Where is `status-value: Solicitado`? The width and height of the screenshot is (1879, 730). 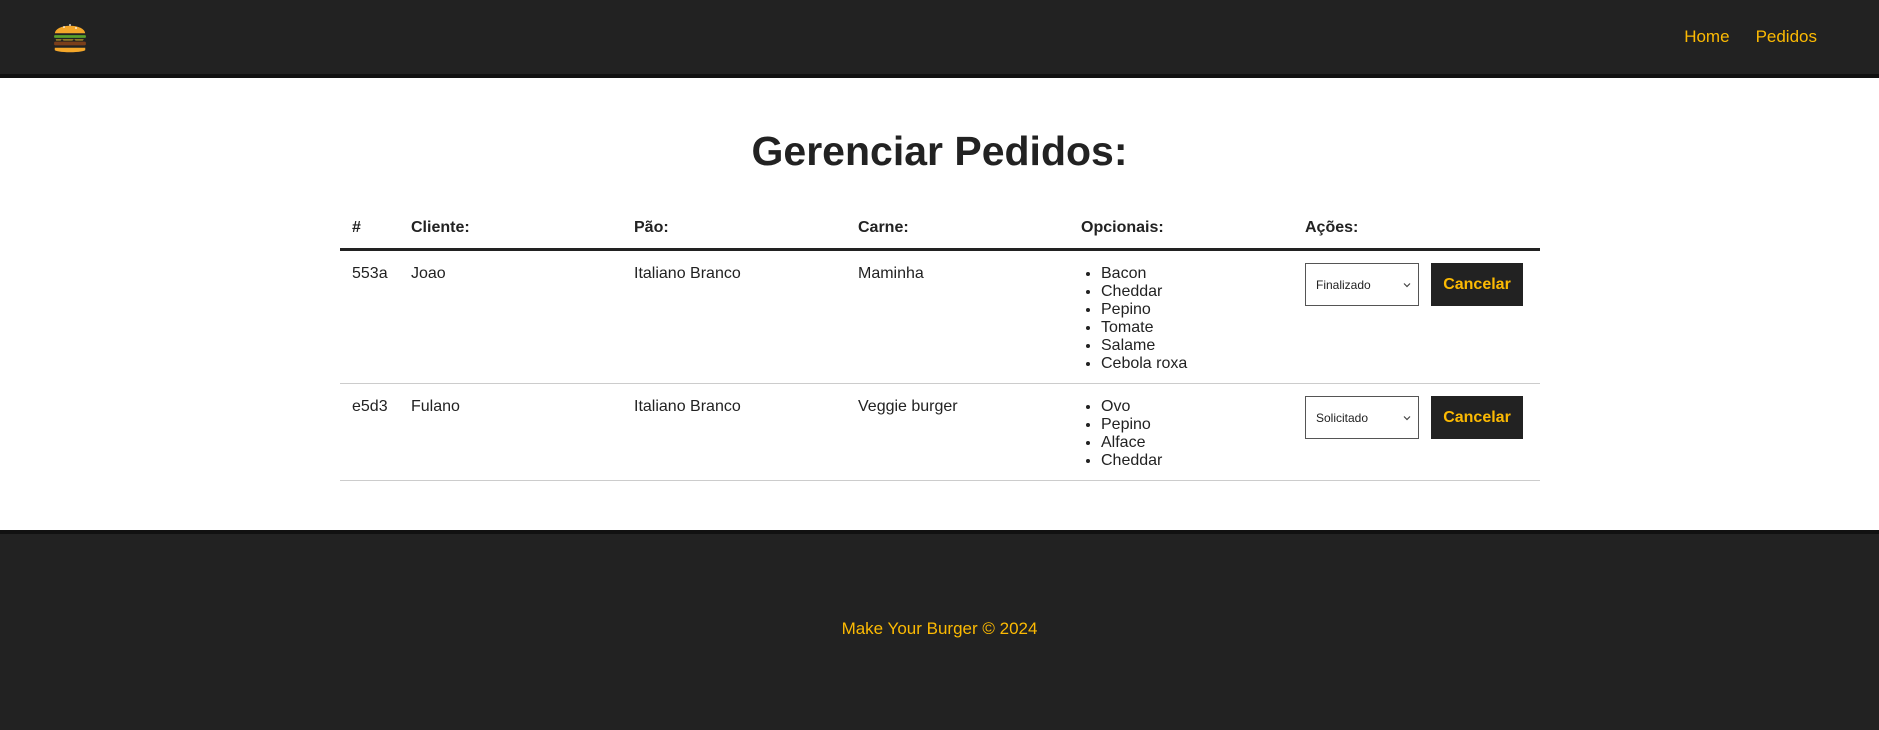 status-value: Solicitado is located at coordinates (1342, 417).